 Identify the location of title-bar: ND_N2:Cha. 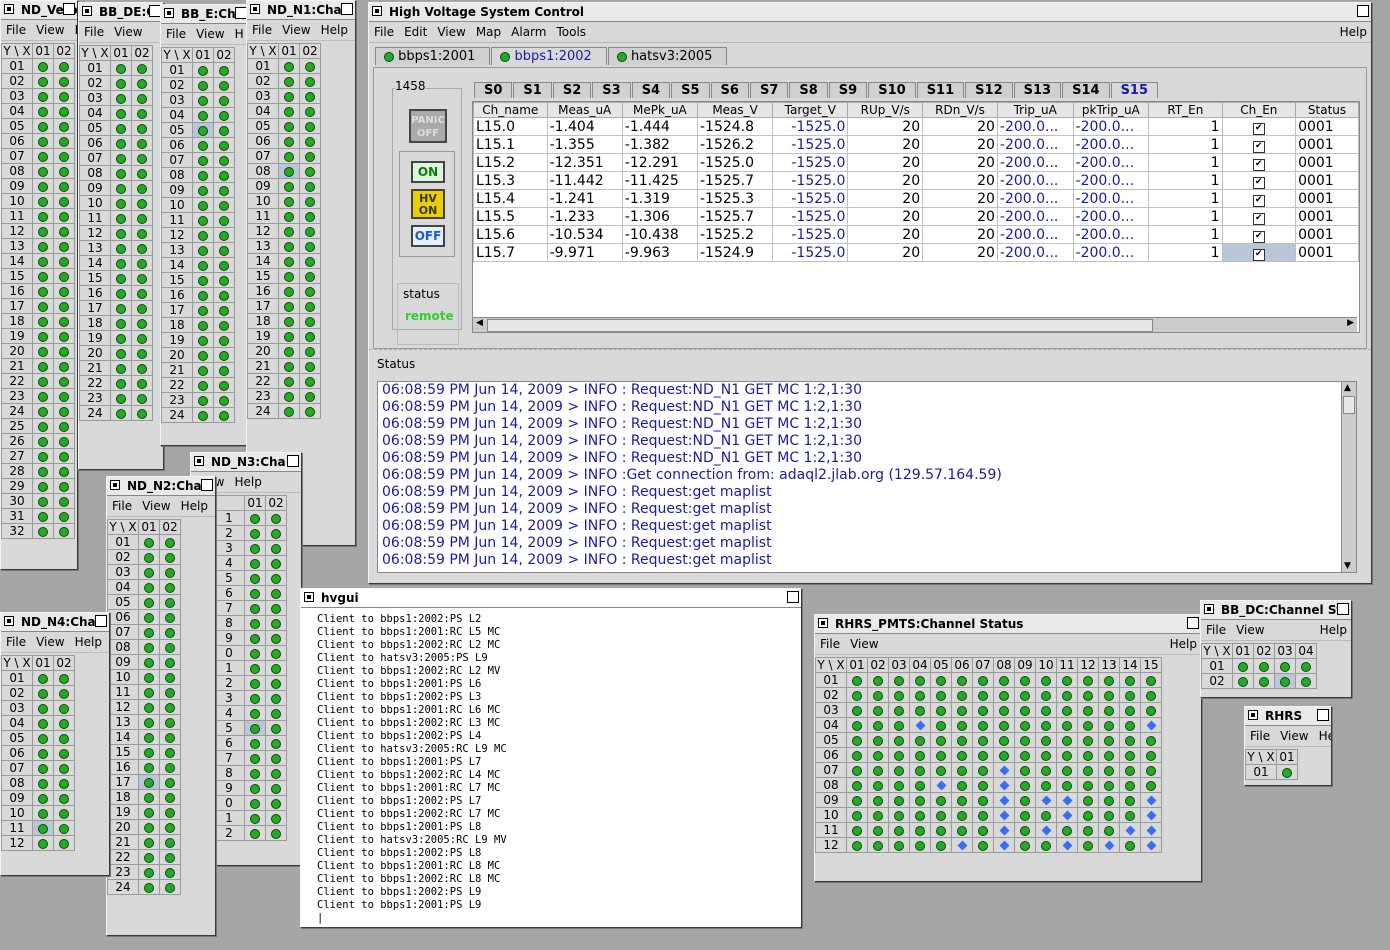
(161, 486).